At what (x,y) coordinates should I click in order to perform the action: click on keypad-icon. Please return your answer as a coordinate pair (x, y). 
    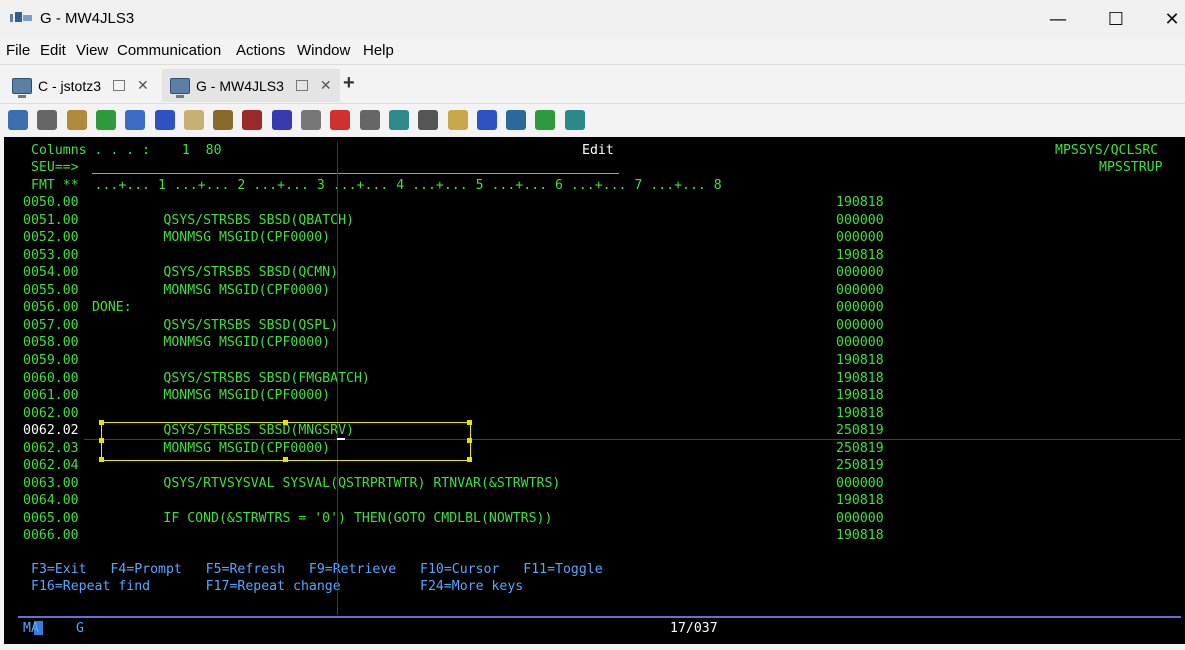
    Looking at the image, I should click on (281, 120).